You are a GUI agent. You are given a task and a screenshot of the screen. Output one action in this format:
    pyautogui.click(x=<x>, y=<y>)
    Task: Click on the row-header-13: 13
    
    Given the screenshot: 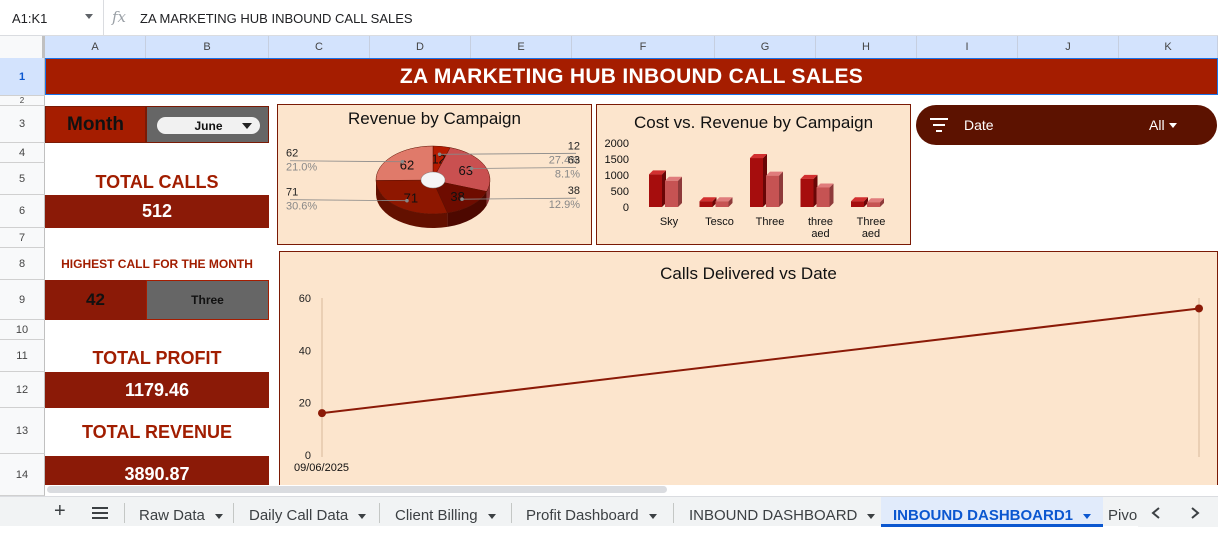 What is the action you would take?
    pyautogui.click(x=22, y=431)
    